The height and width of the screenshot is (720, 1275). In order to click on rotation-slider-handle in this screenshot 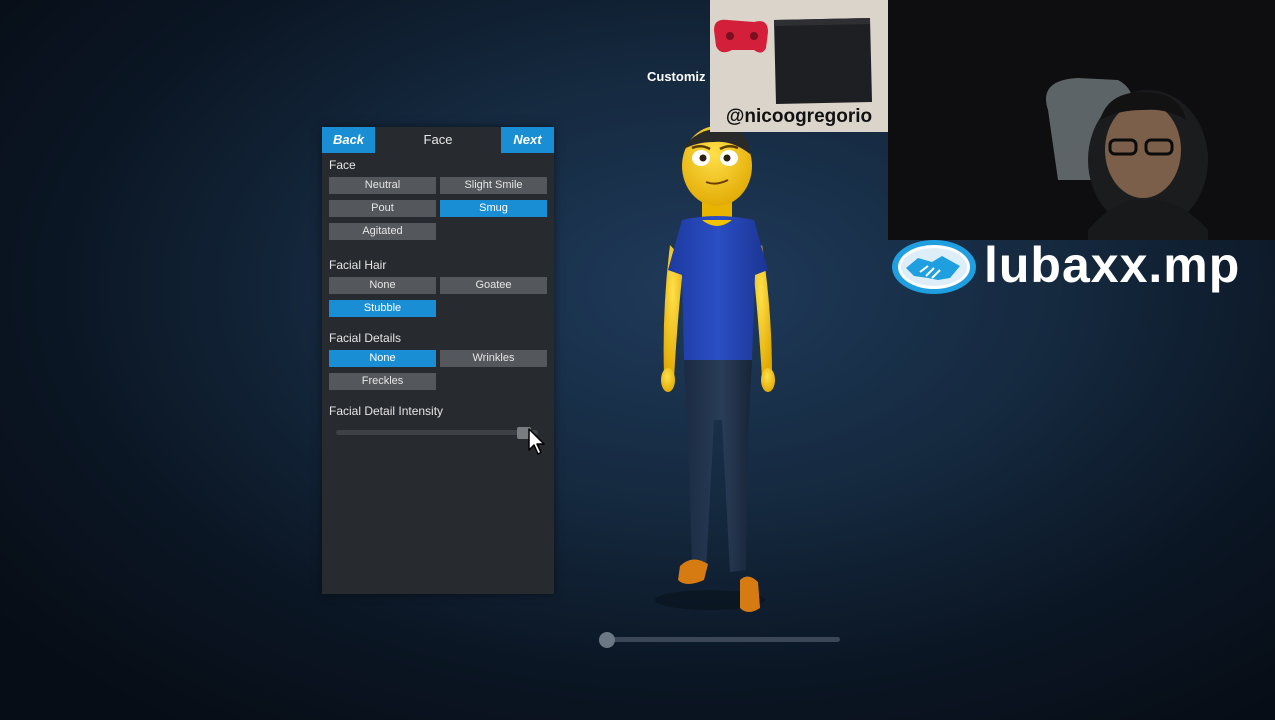, I will do `click(607, 640)`.